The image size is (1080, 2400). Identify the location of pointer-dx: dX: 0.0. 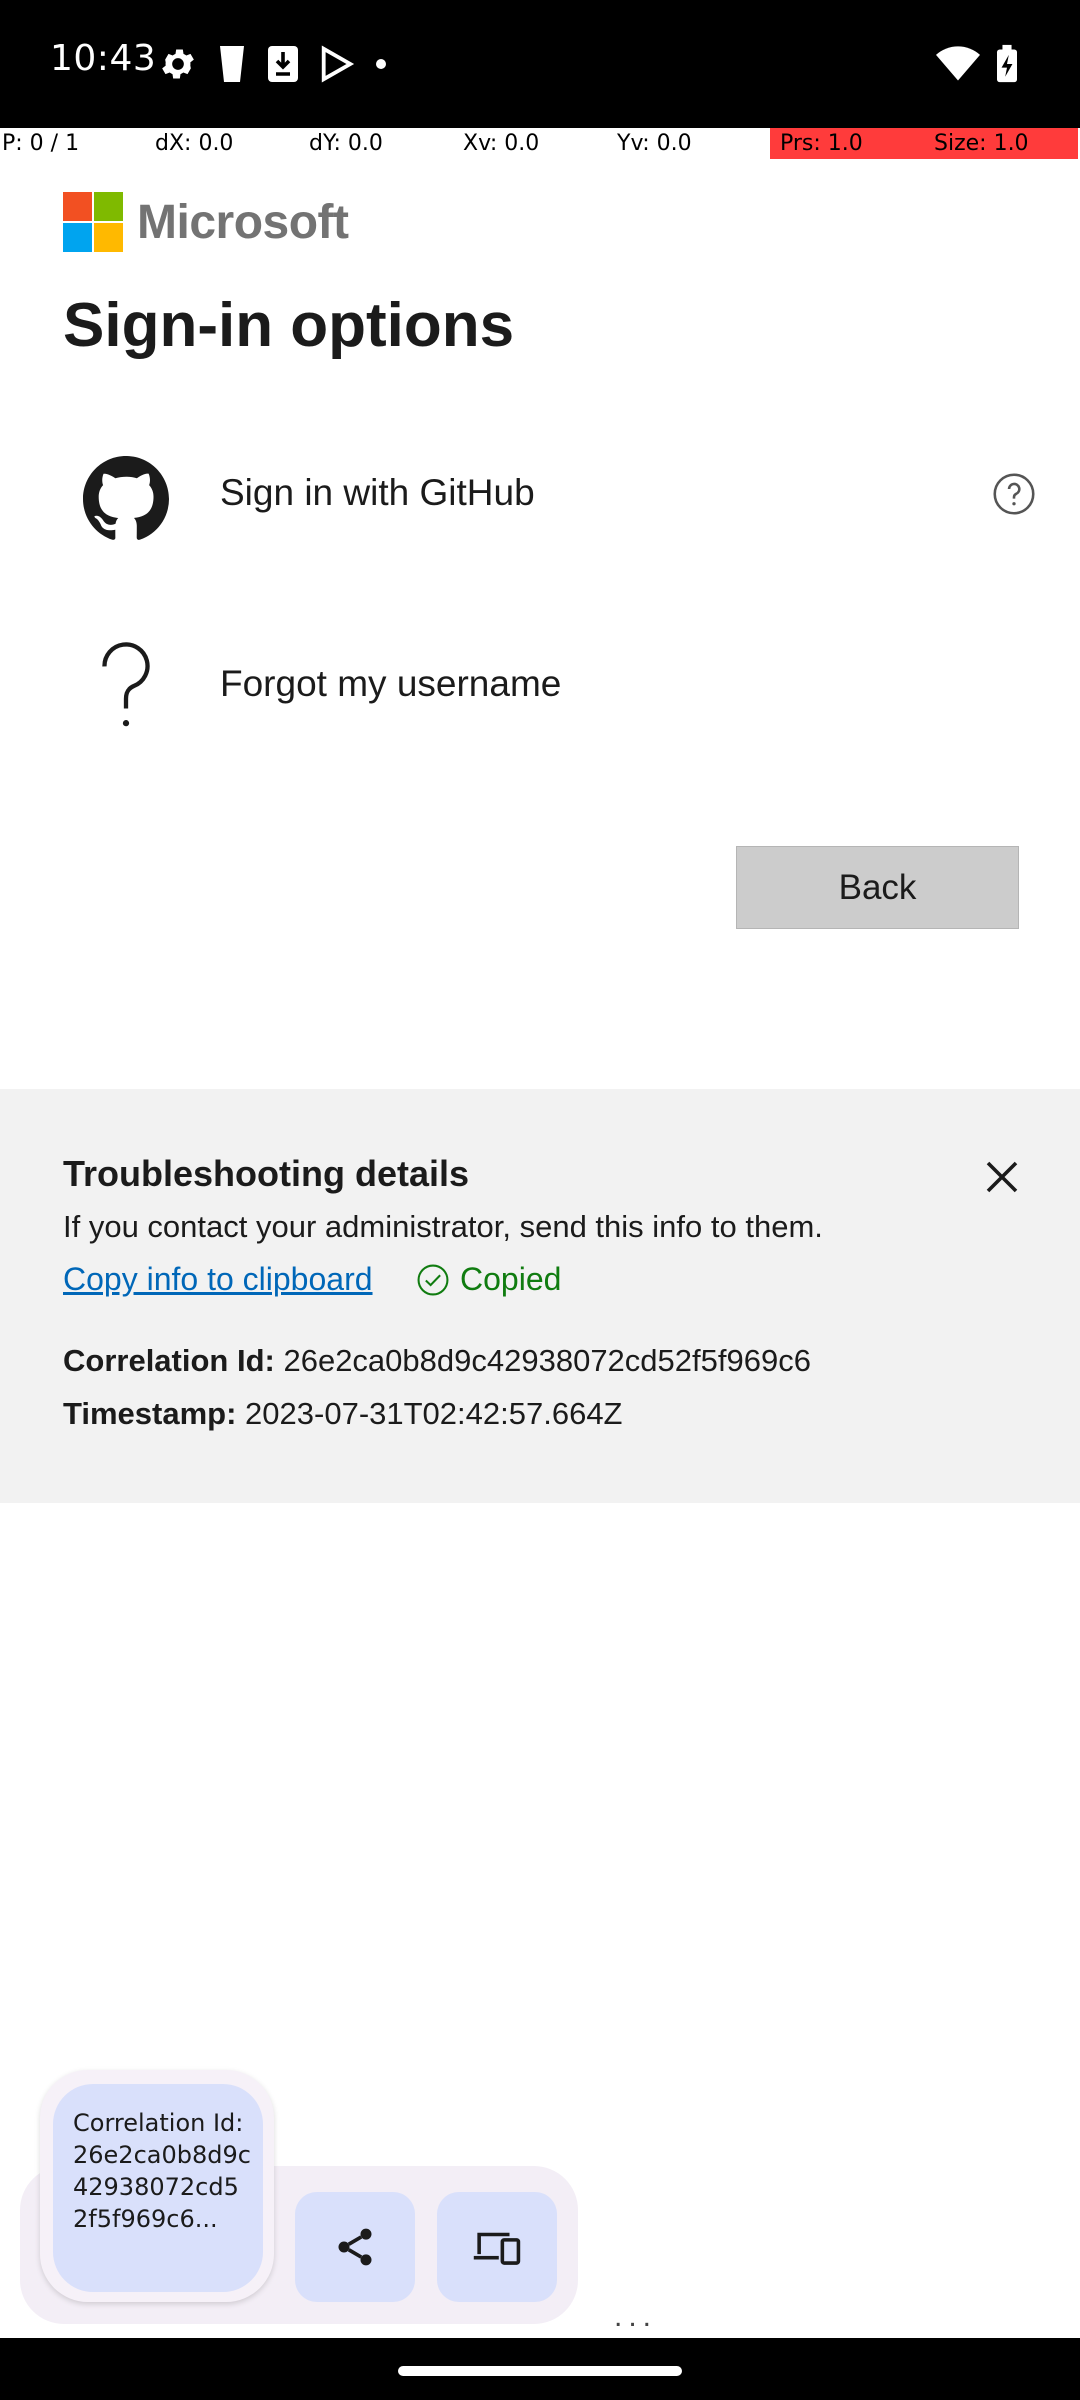
(194, 143).